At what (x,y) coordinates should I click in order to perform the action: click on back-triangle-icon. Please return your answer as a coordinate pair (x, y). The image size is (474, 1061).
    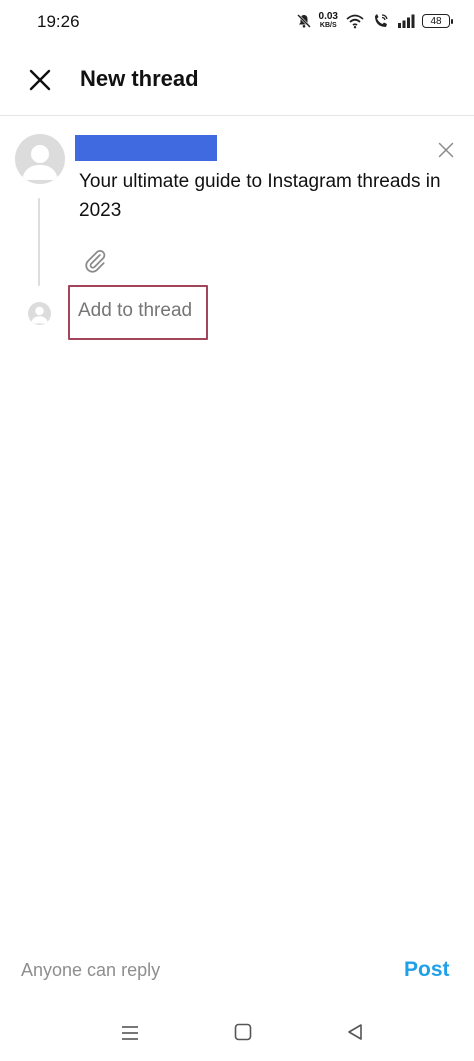
    Looking at the image, I should click on (355, 1032).